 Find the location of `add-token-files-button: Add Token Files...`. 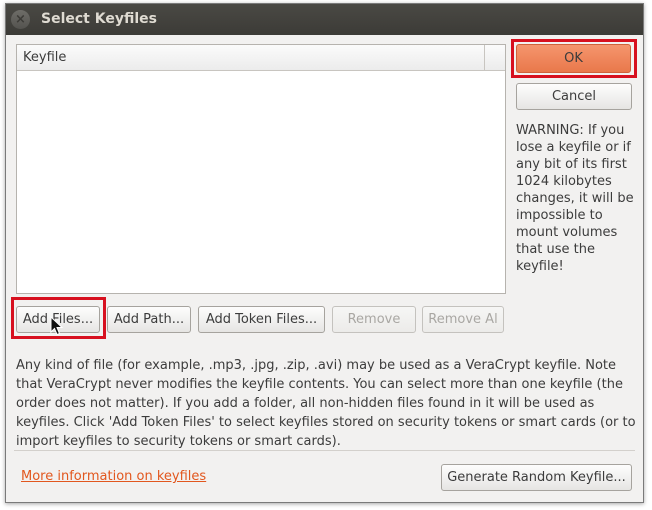

add-token-files-button: Add Token Files... is located at coordinates (261, 319).